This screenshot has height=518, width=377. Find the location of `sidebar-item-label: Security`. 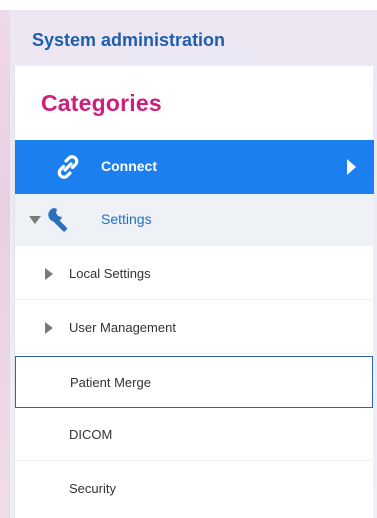

sidebar-item-label: Security is located at coordinates (92, 488).